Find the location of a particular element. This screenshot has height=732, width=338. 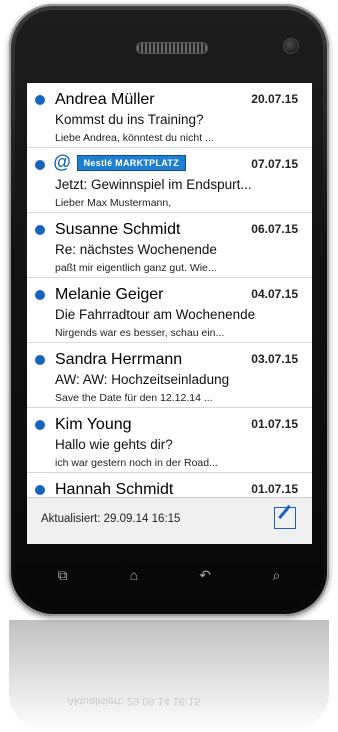

compose-icon is located at coordinates (285, 518).